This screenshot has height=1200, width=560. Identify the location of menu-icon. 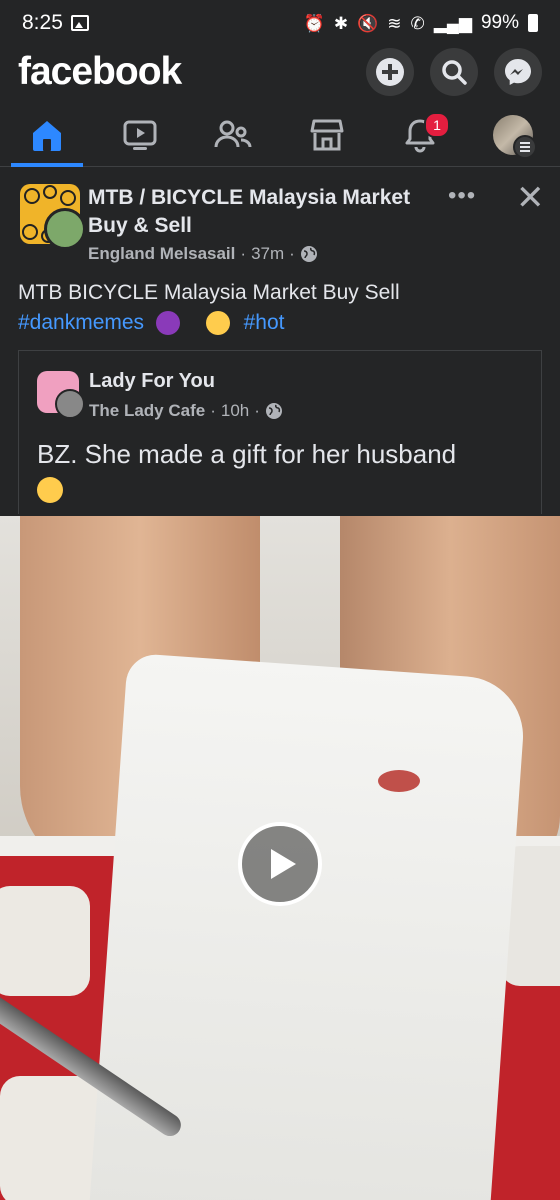
(525, 147).